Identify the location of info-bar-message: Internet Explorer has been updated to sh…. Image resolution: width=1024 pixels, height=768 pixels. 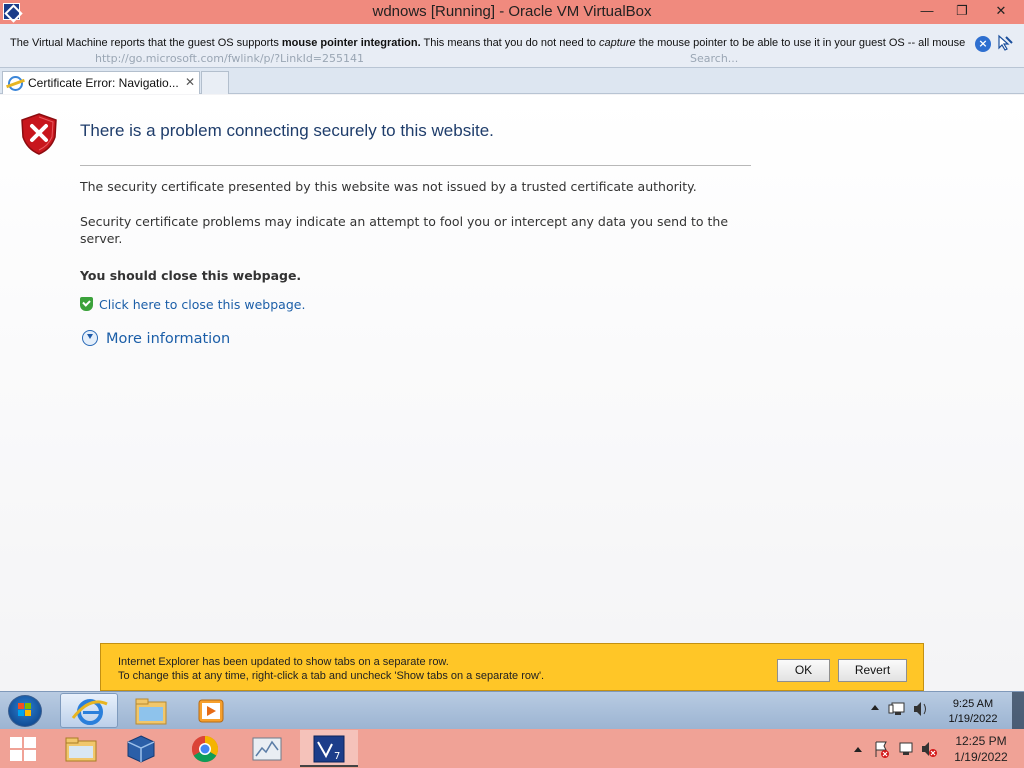
(331, 669).